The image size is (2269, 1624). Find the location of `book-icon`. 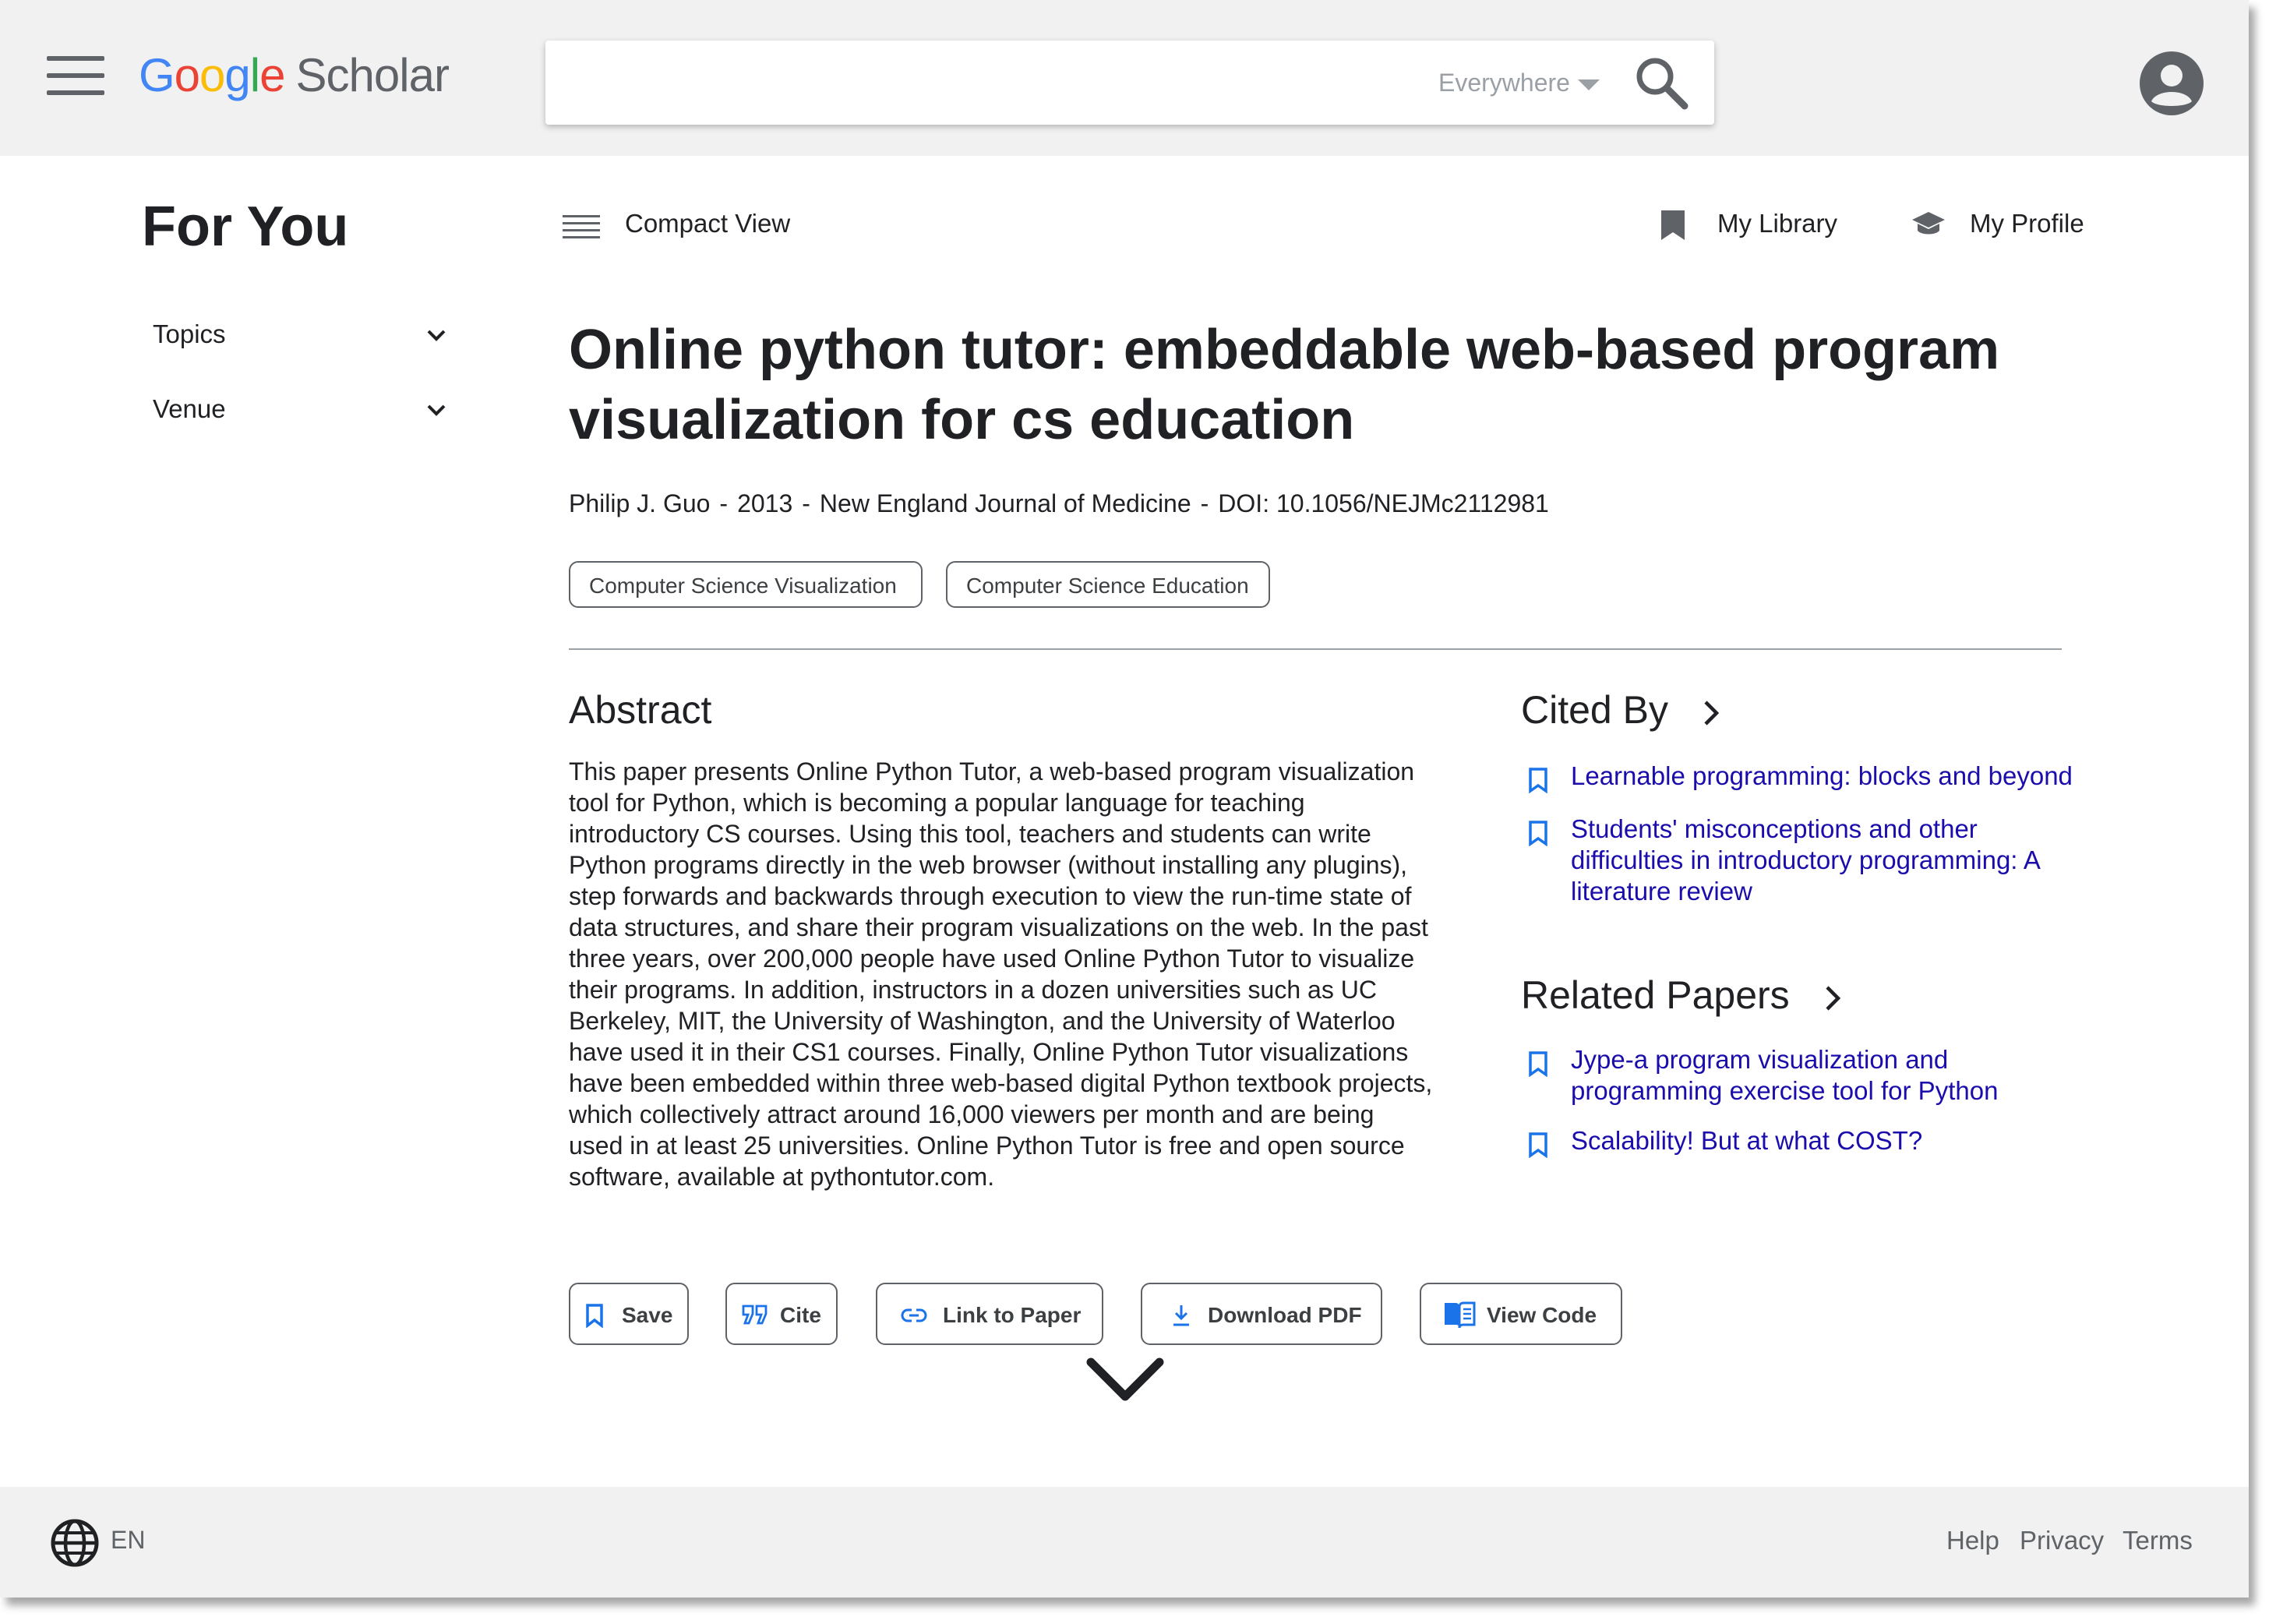

book-icon is located at coordinates (1460, 1315).